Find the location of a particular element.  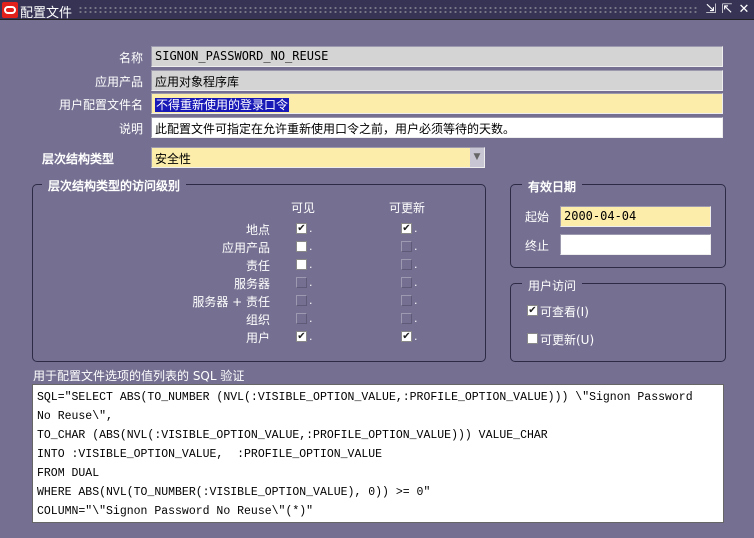

description-field: 此配置文件可指定在允许重新使用口令之前，用户必须等待的天数。 is located at coordinates (437, 127).